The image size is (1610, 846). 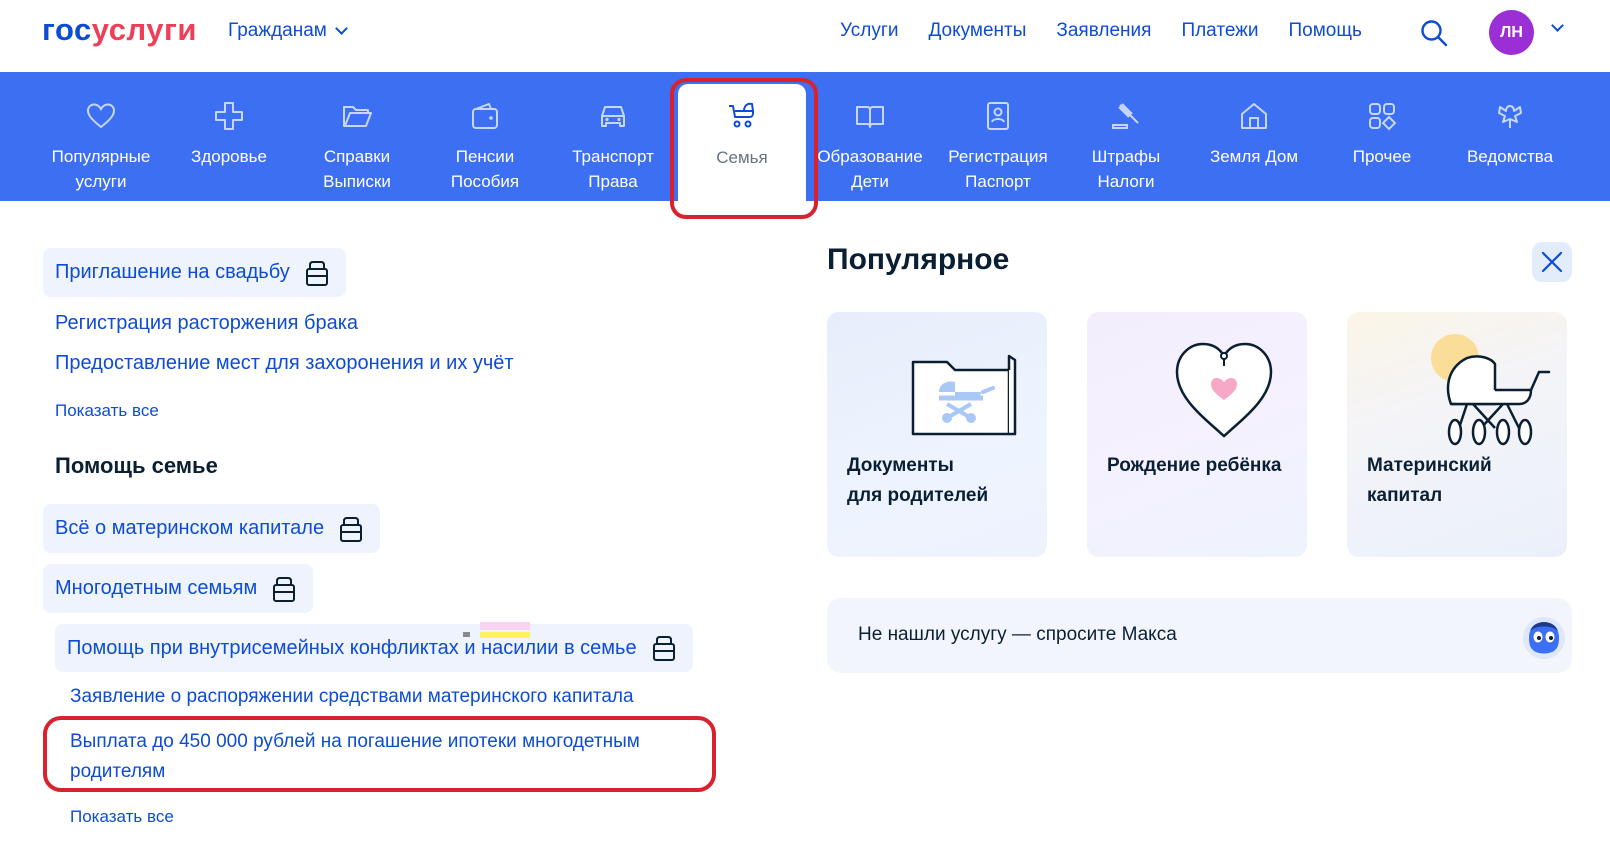 What do you see at coordinates (1382, 136) in the screenshot?
I see `category-other: Прочее` at bounding box center [1382, 136].